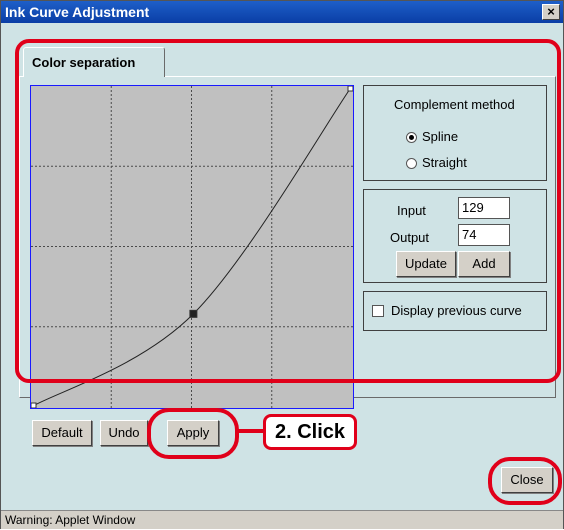 The width and height of the screenshot is (564, 530). I want to click on status-bar: Warning: Applet Window, so click(282, 519).